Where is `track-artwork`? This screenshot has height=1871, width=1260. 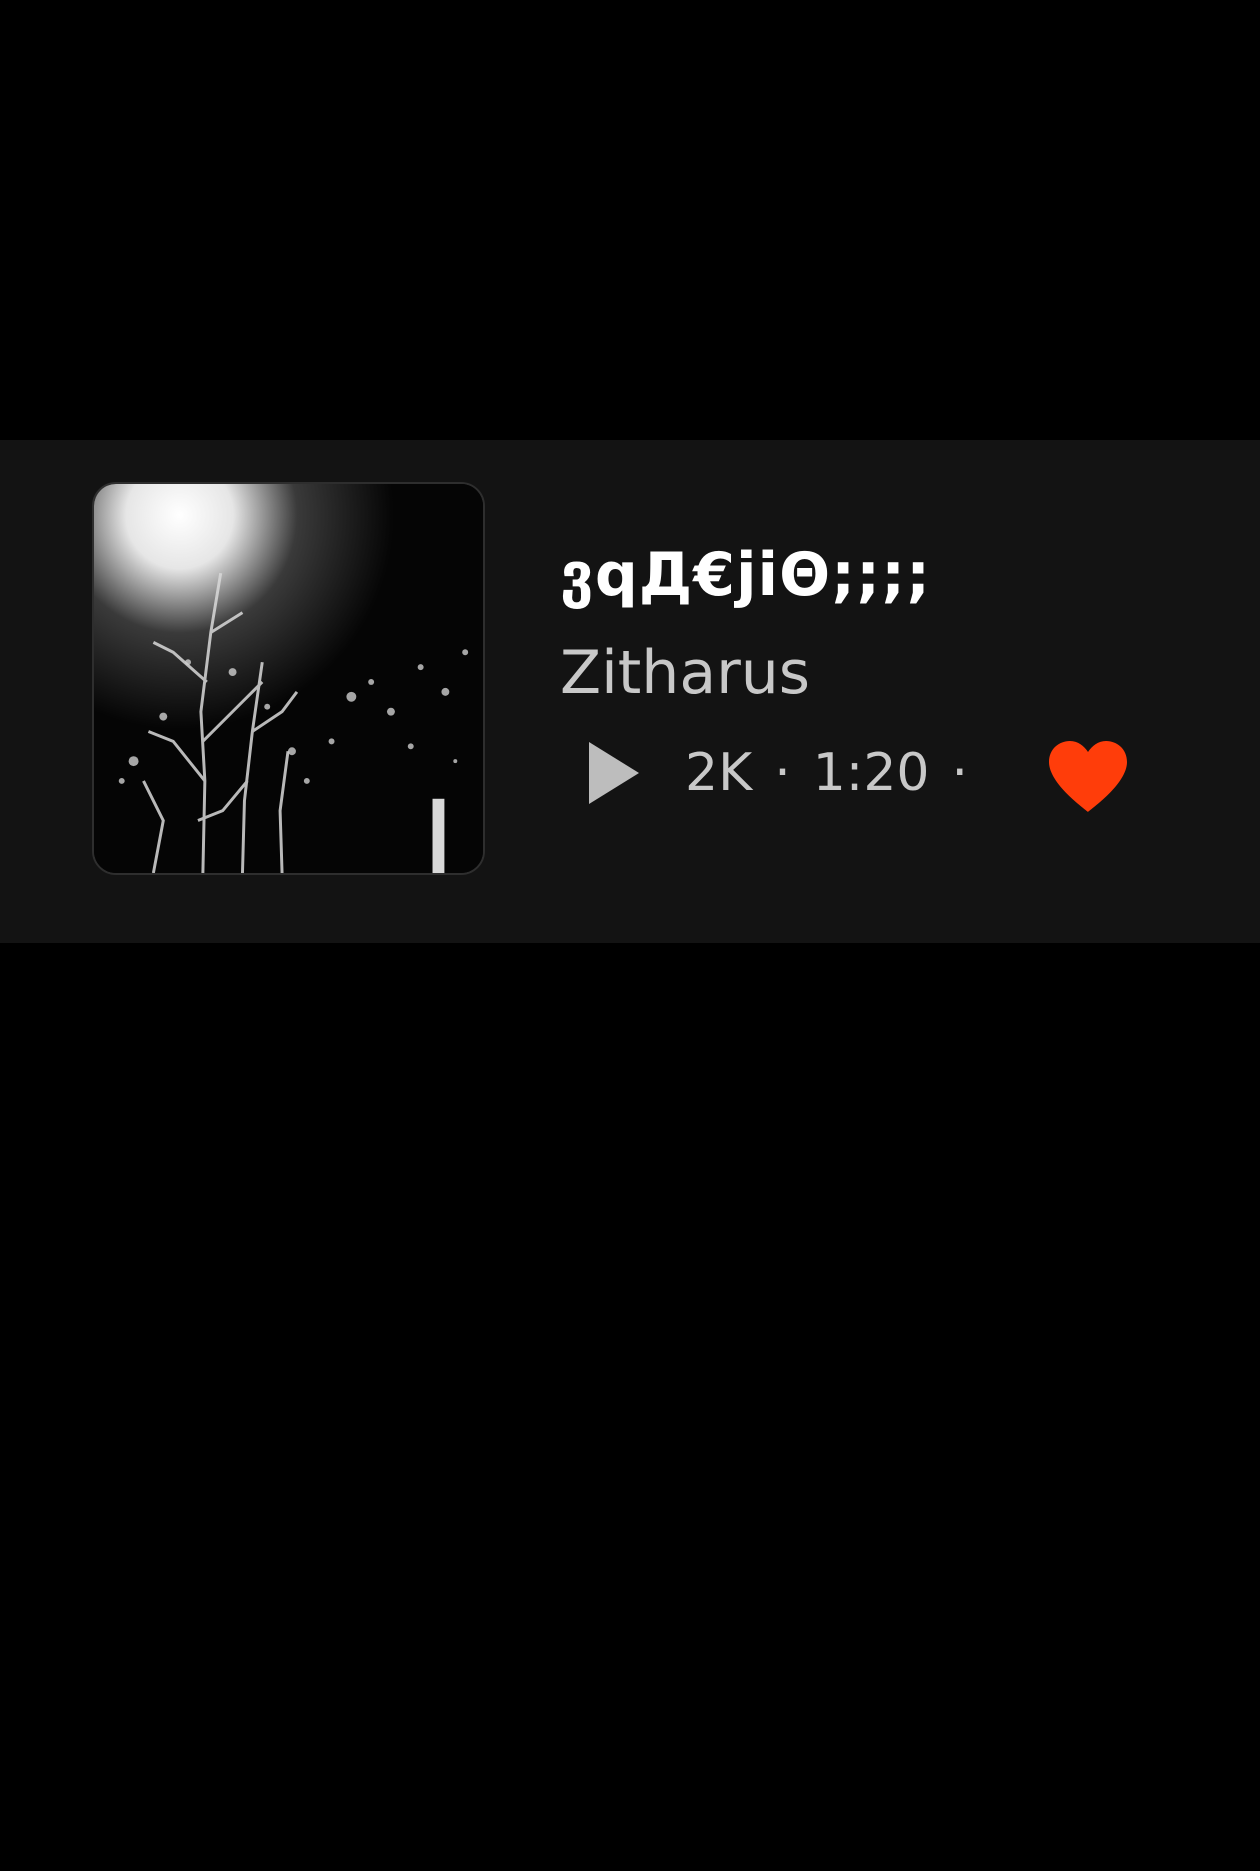 track-artwork is located at coordinates (288, 678).